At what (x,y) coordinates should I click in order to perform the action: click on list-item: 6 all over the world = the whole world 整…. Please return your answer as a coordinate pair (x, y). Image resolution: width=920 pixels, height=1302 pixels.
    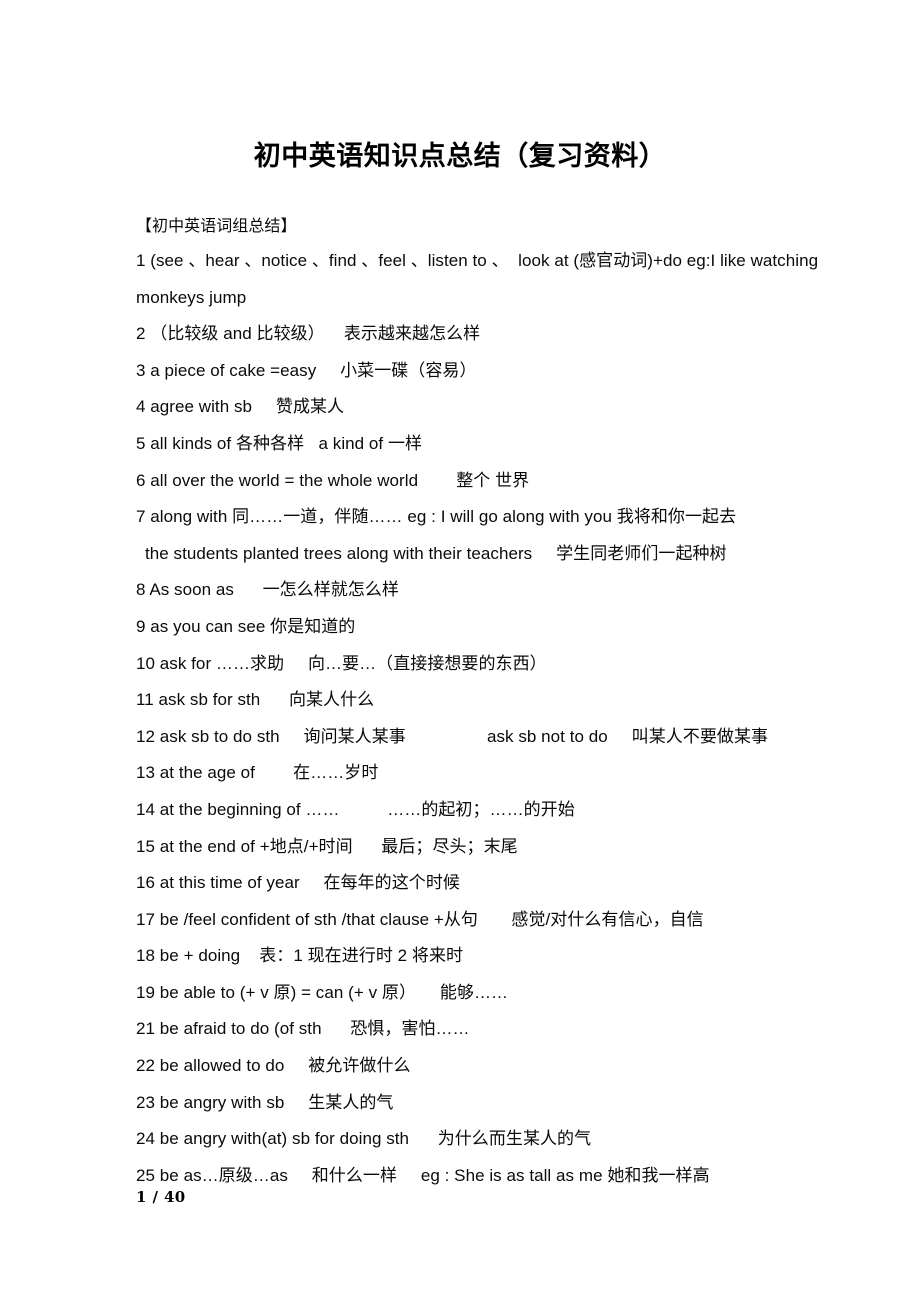
    Looking at the image, I should click on (333, 480).